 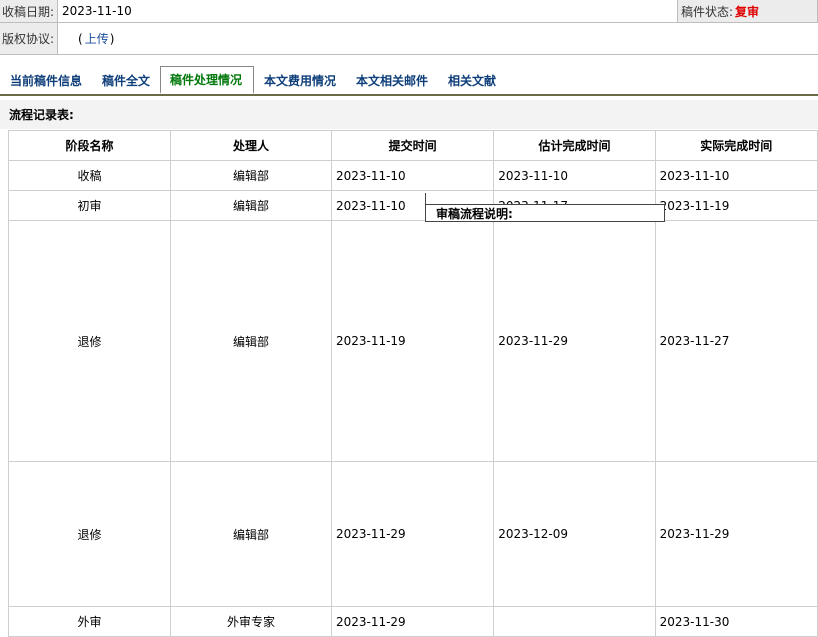 What do you see at coordinates (574, 175) in the screenshot?
I see `cell-estimated: 2023-11-10` at bounding box center [574, 175].